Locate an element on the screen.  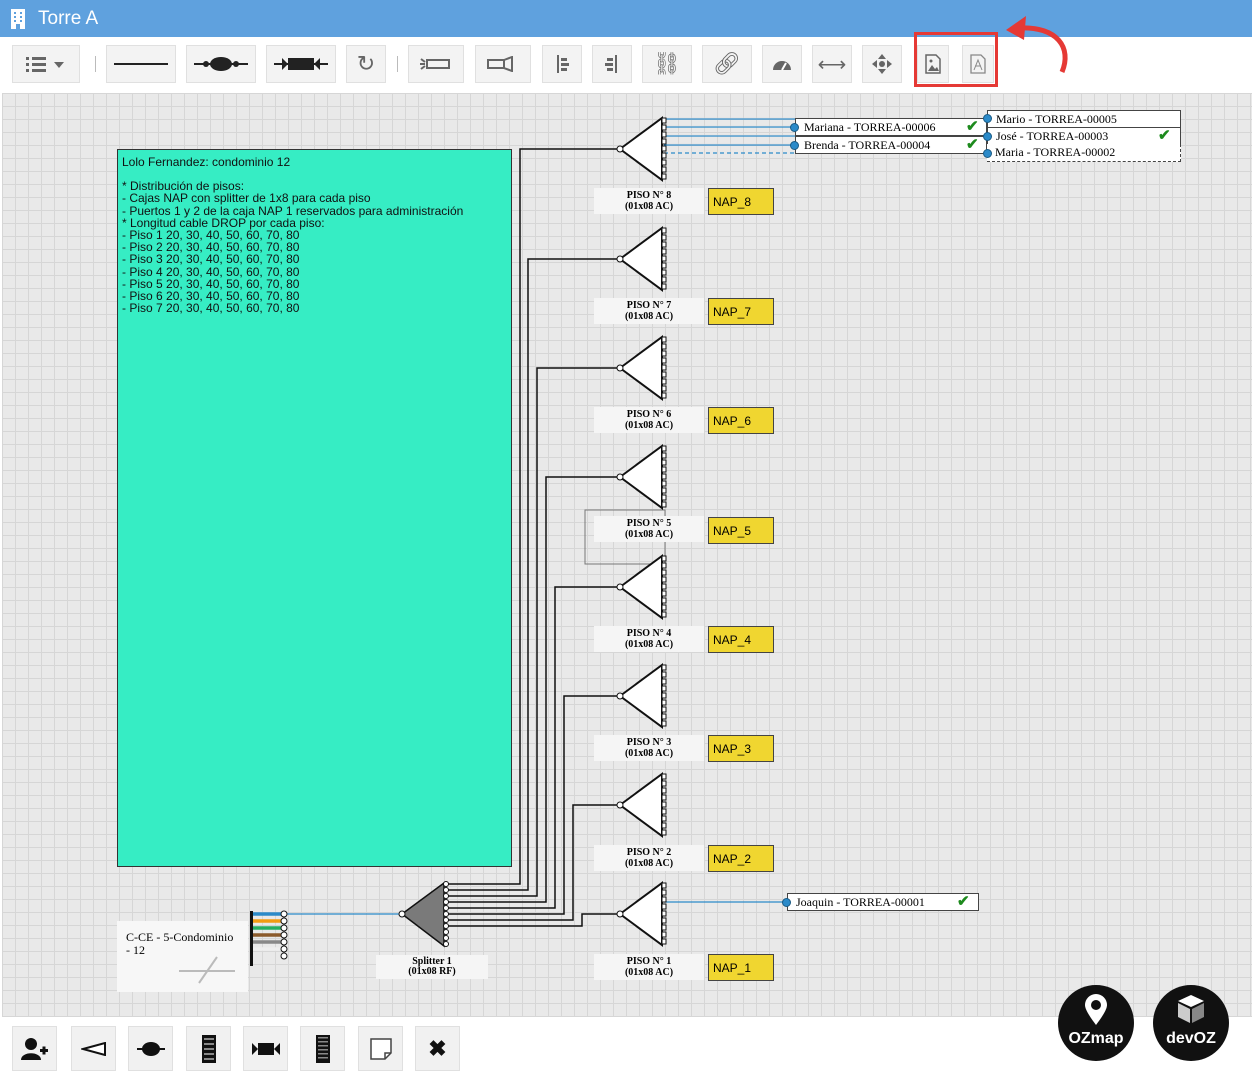
close-icon: ✖ is located at coordinates (437, 1048).